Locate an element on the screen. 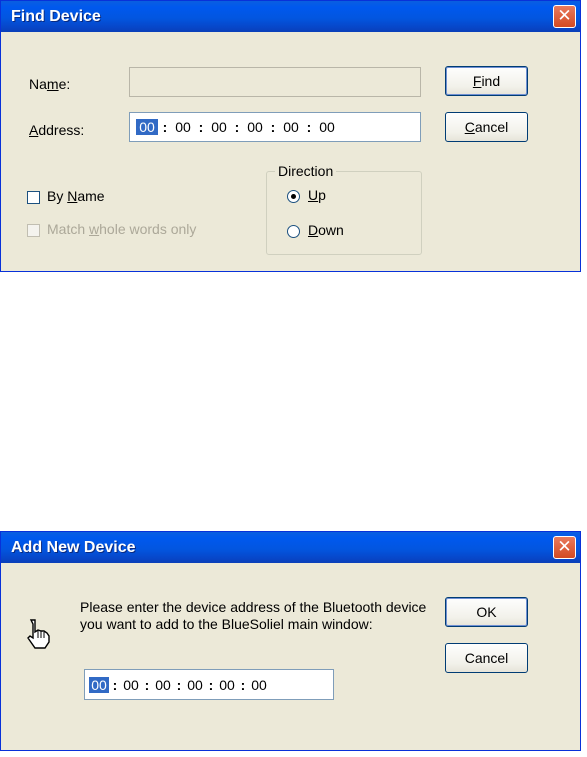 The height and width of the screenshot is (757, 587). direction-group: Direction Up Down is located at coordinates (344, 209).